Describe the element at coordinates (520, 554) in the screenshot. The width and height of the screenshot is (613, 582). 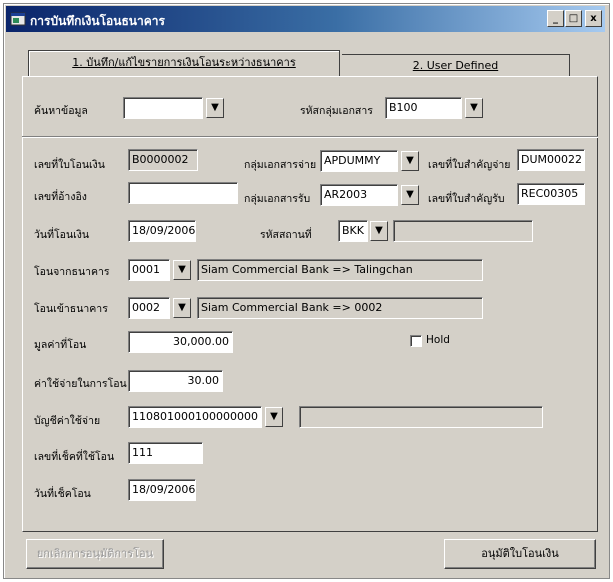
I see `approve-transfer-button: อนุมัติใบโอนเงิน` at that location.